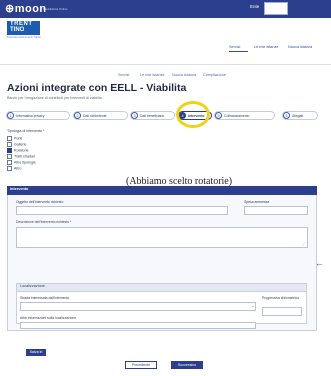 The image size is (331, 376). What do you see at coordinates (17, 30) in the screenshot?
I see `brand-logo-line2: TINO` at bounding box center [17, 30].